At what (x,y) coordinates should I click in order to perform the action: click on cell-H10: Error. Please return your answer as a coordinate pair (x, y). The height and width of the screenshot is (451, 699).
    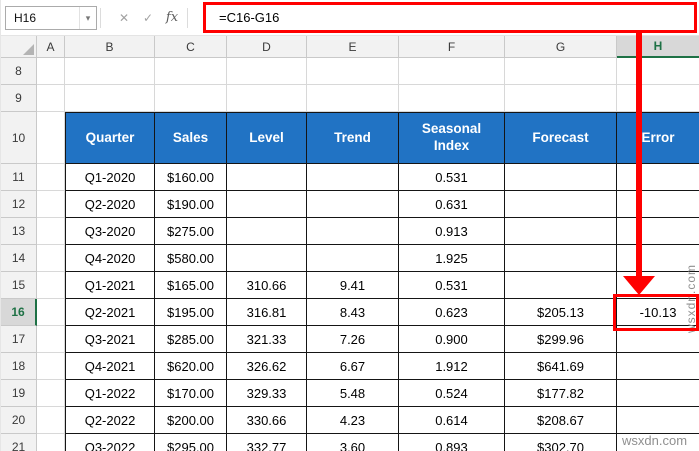
    Looking at the image, I should click on (658, 138).